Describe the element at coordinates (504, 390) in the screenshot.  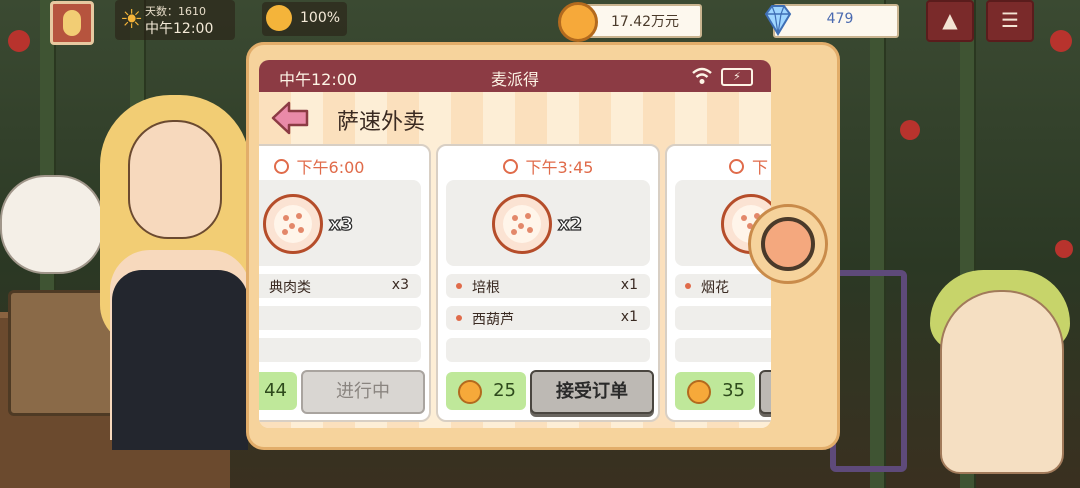
I see `price-value: 25` at that location.